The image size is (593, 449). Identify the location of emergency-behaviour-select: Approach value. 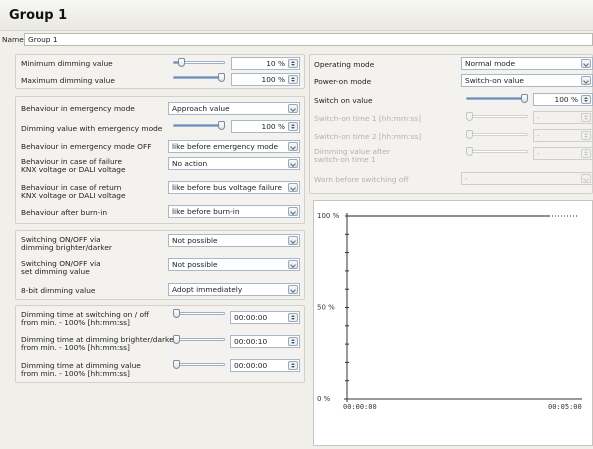
(234, 108).